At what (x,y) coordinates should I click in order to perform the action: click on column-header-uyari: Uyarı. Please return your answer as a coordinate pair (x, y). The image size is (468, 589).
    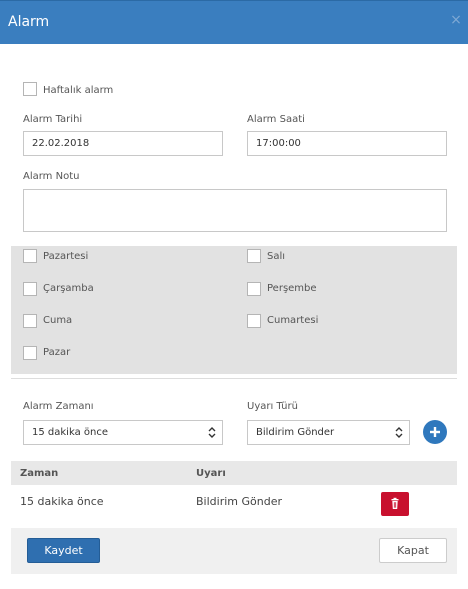
    Looking at the image, I should click on (211, 473).